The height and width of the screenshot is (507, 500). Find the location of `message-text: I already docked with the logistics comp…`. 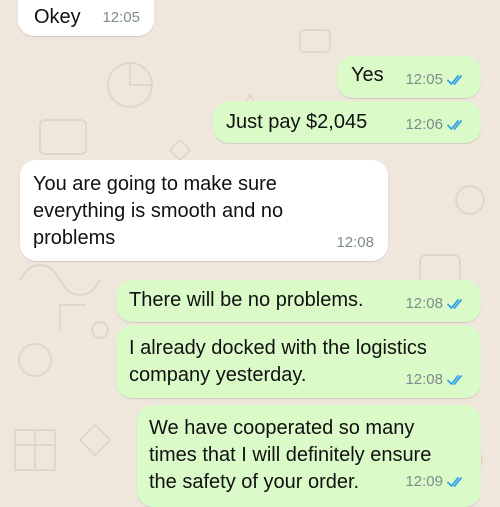

message-text: I already docked with the logistics comp… is located at coordinates (278, 361).